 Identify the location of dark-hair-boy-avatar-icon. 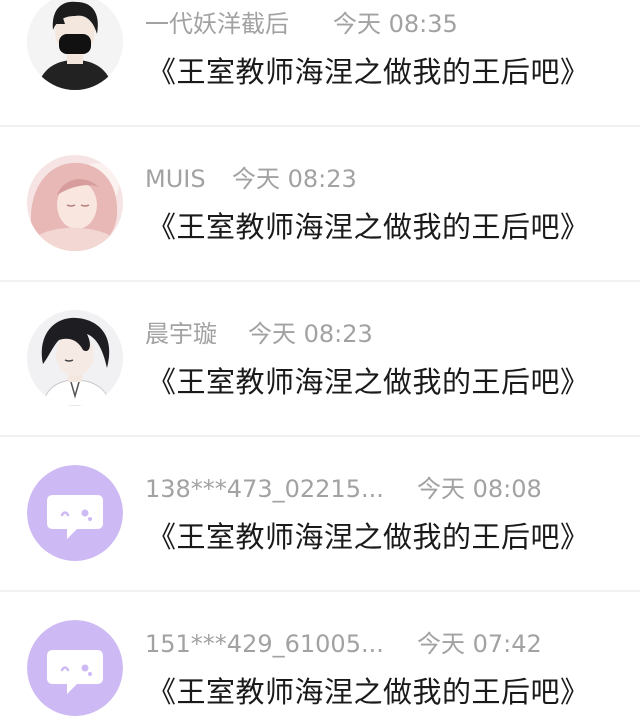
(75, 358).